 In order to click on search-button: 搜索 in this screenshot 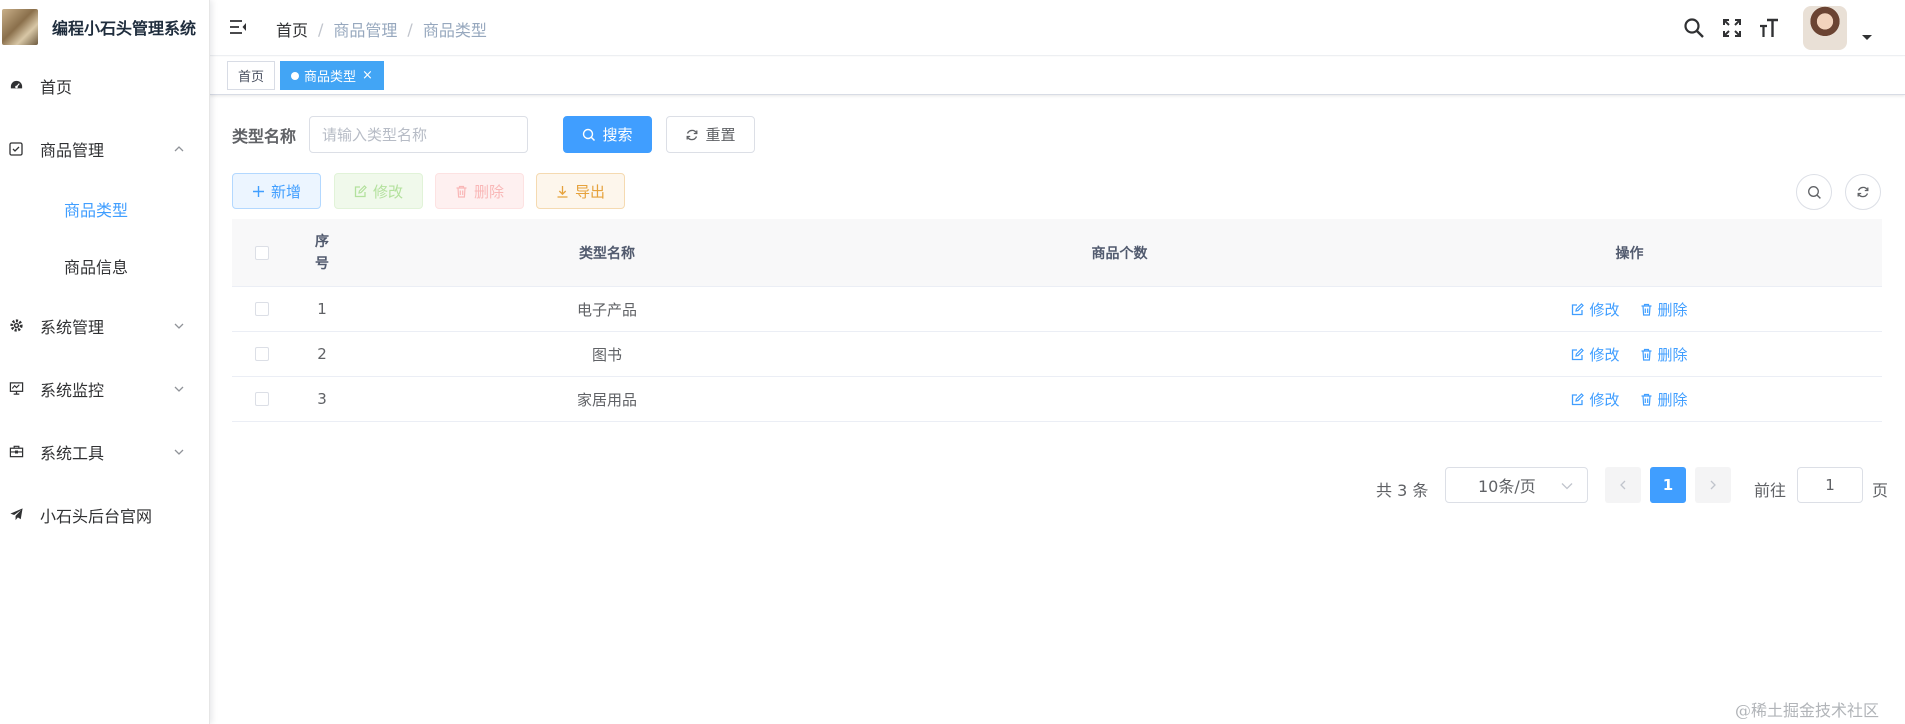, I will do `click(607, 134)`.